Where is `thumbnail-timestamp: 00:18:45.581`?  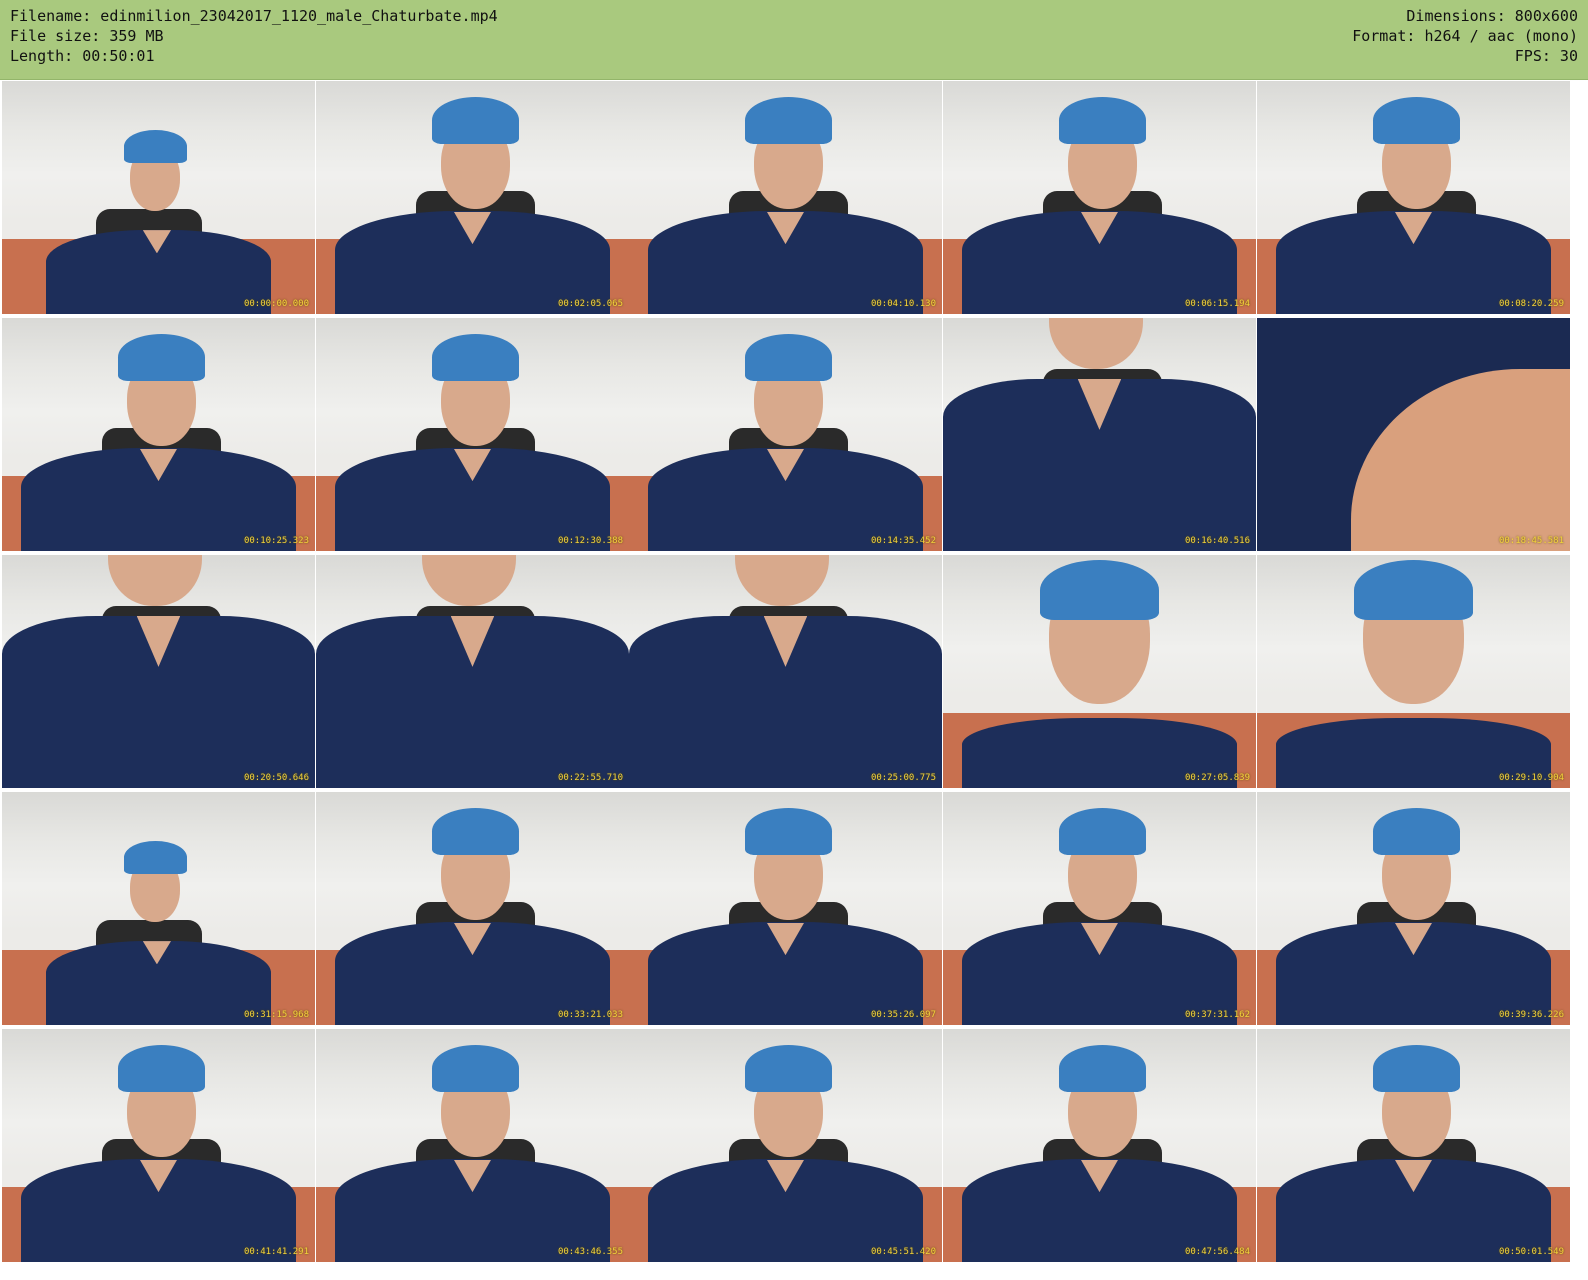
thumbnail-timestamp: 00:18:45.581 is located at coordinates (1531, 541).